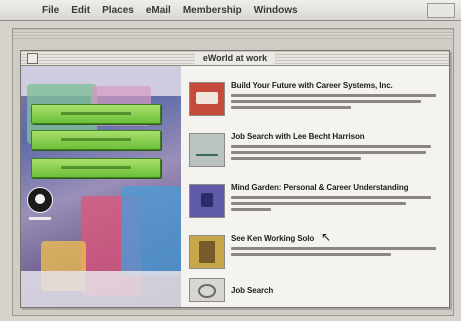 The image size is (461, 321). I want to click on window-title: eWorld at work, so click(235, 58).